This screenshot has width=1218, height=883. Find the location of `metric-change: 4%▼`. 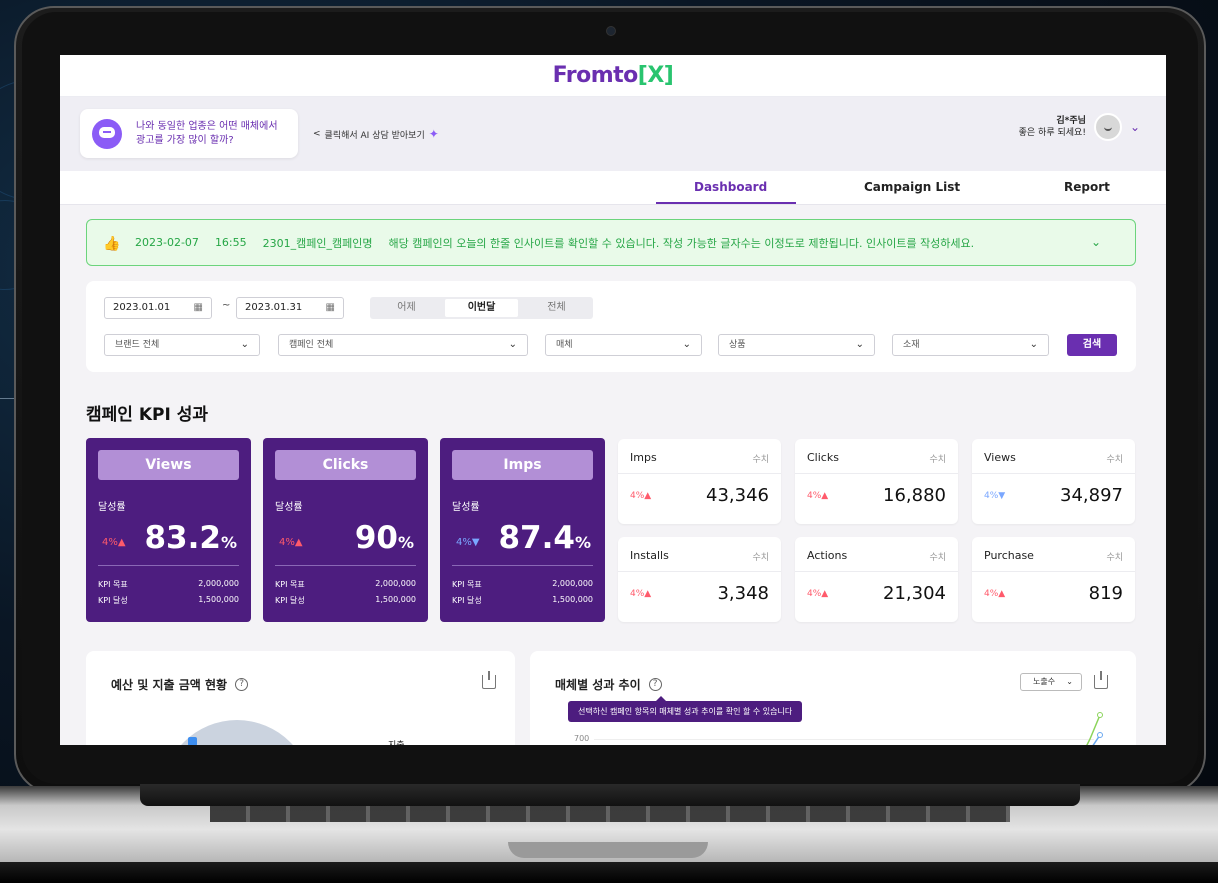

metric-change: 4%▼ is located at coordinates (994, 496).